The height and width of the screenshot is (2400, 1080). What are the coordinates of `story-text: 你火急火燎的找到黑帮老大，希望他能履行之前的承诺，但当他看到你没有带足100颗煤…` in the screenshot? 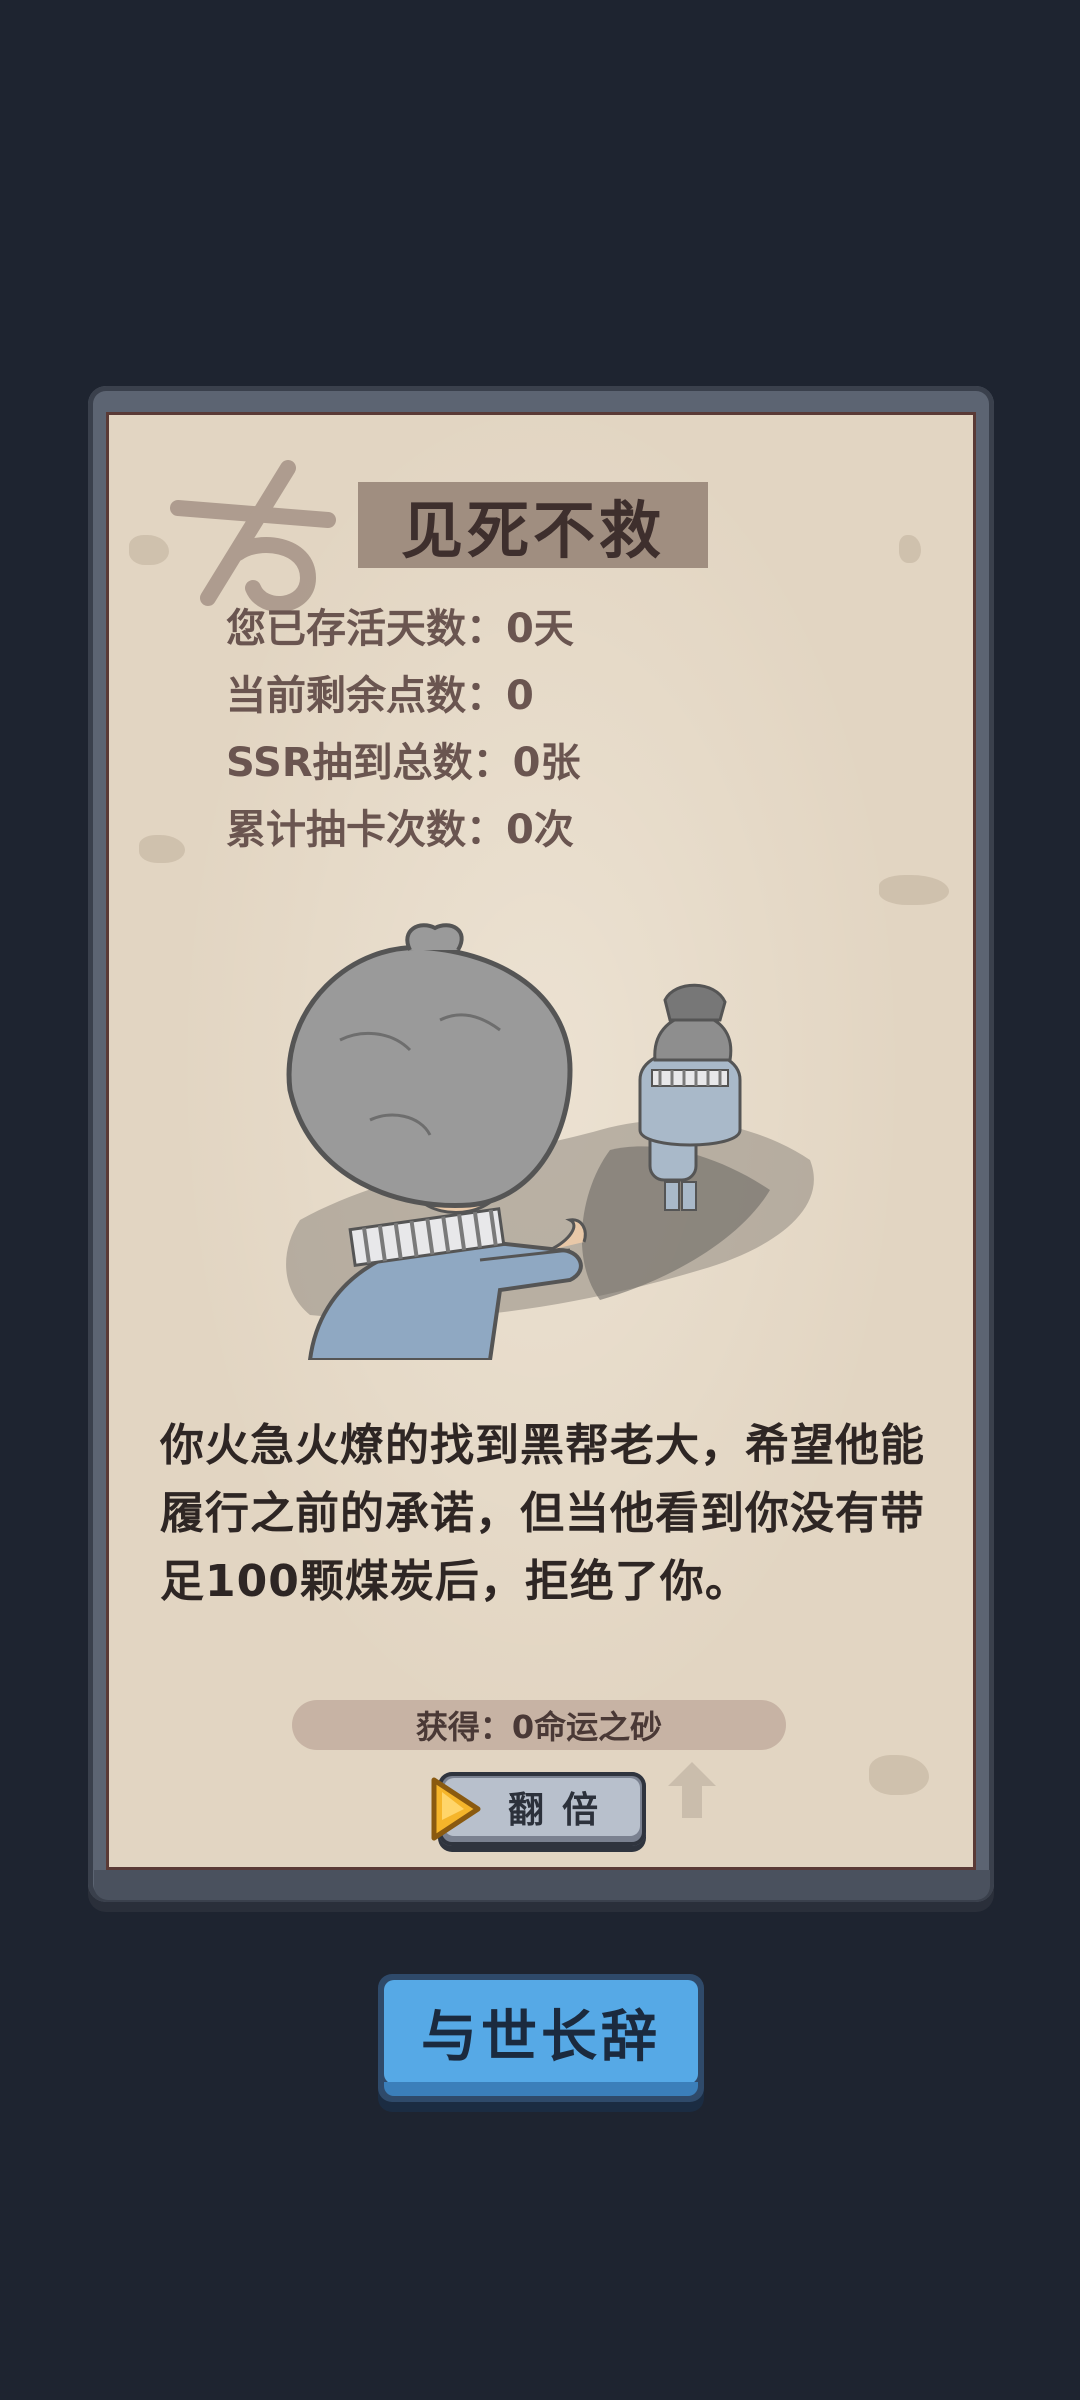 It's located at (542, 1513).